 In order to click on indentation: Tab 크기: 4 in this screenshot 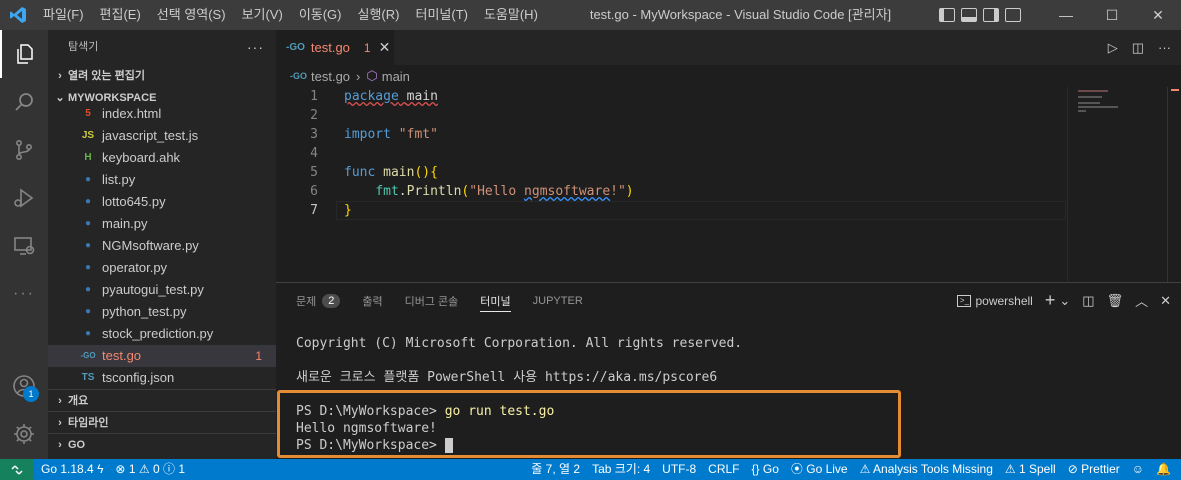, I will do `click(621, 469)`.